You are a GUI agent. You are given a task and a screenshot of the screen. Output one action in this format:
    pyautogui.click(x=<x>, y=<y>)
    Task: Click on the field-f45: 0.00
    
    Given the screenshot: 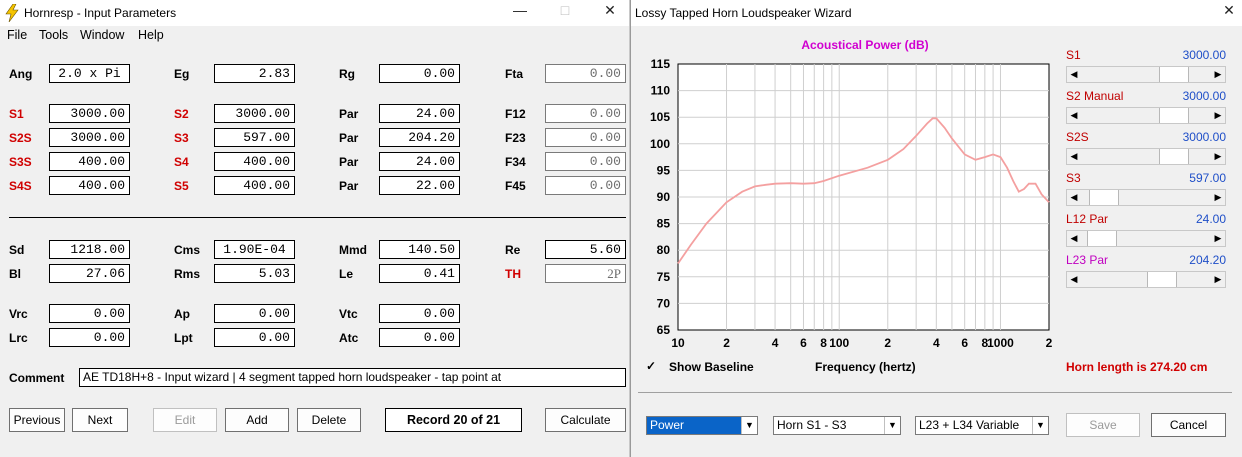 What is the action you would take?
    pyautogui.click(x=585, y=185)
    